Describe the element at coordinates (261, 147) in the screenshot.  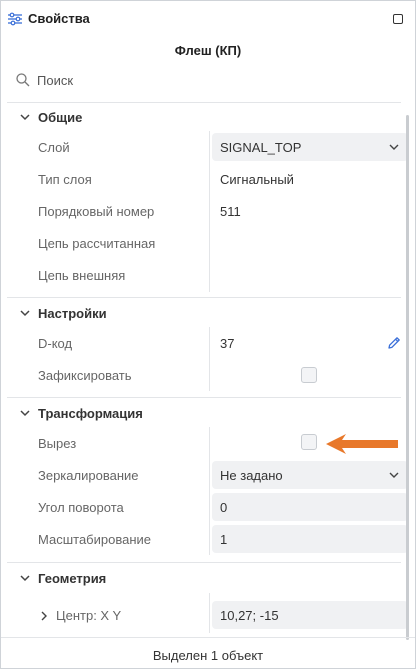
I see `layer-value: SIGNAL_TOP` at that location.